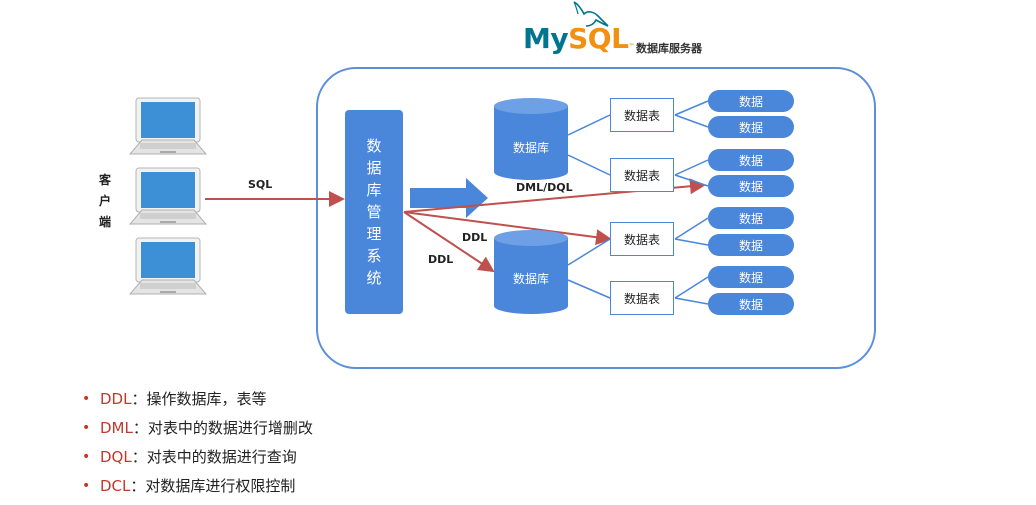 The height and width of the screenshot is (505, 1036). I want to click on bullet-dcl: • DCL：对数据库进行权限控制, so click(189, 486).